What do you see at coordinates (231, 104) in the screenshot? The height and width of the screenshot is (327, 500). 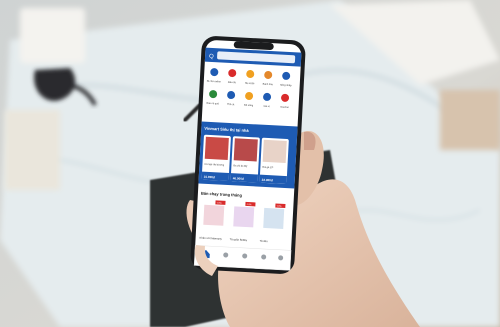 I see `category-label: Thịt cá` at bounding box center [231, 104].